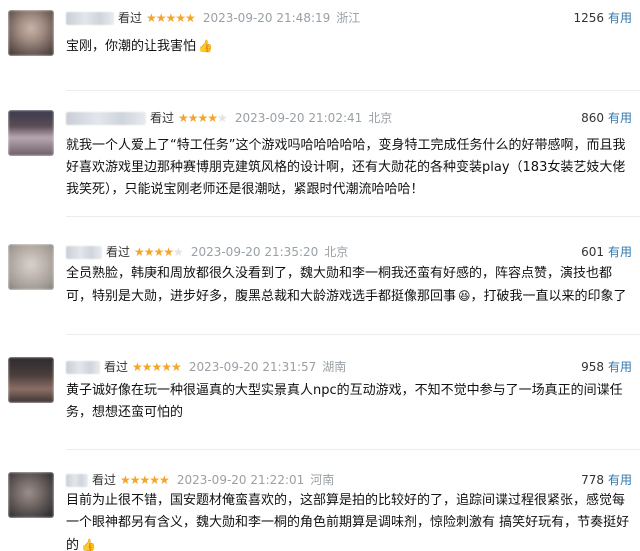 The height and width of the screenshot is (551, 640). What do you see at coordinates (254, 252) in the screenshot?
I see `comment-time: 2023-09-20 21:35:20` at bounding box center [254, 252].